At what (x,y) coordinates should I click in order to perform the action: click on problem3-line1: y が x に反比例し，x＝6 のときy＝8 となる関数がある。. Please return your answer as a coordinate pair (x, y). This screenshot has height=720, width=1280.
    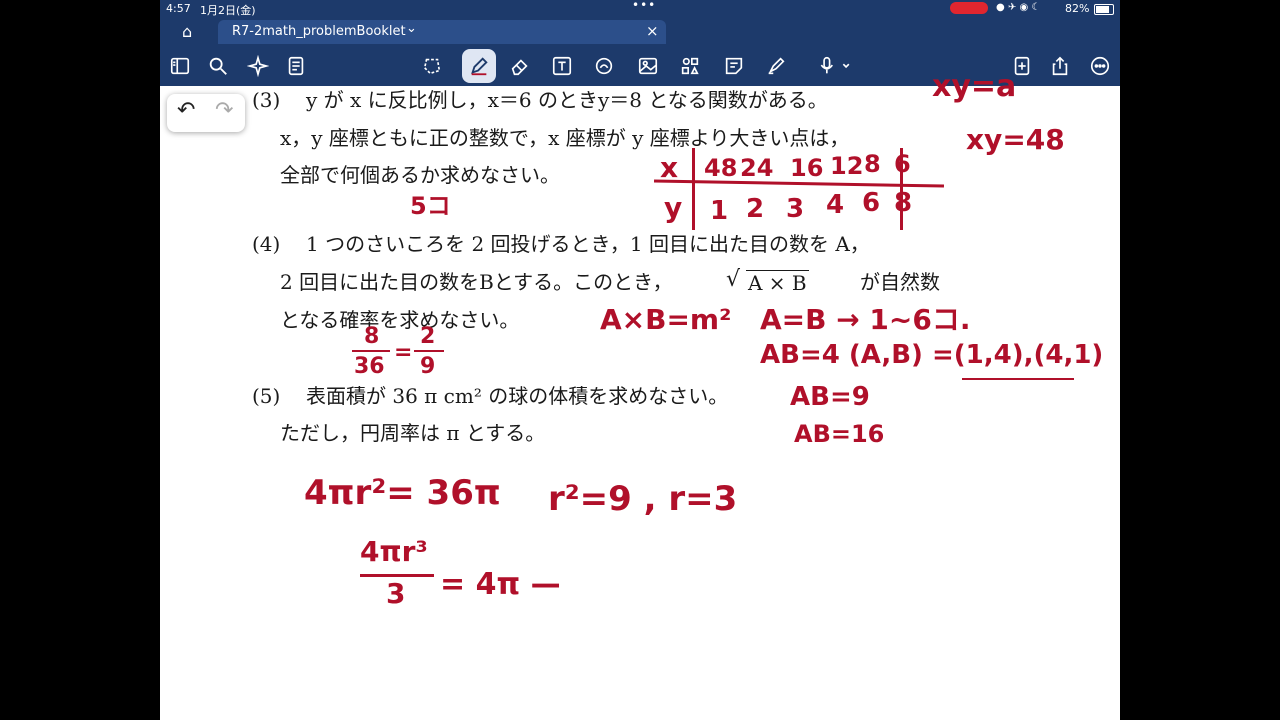
    Looking at the image, I should click on (567, 100).